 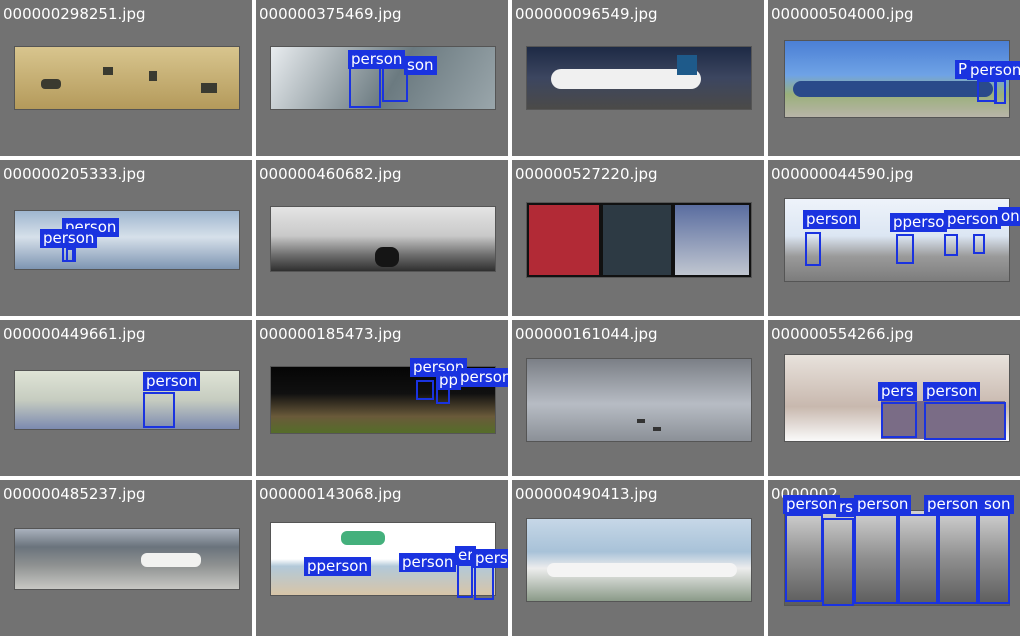 I want to click on tile-filename: 000000298251.jpg, so click(x=74, y=14).